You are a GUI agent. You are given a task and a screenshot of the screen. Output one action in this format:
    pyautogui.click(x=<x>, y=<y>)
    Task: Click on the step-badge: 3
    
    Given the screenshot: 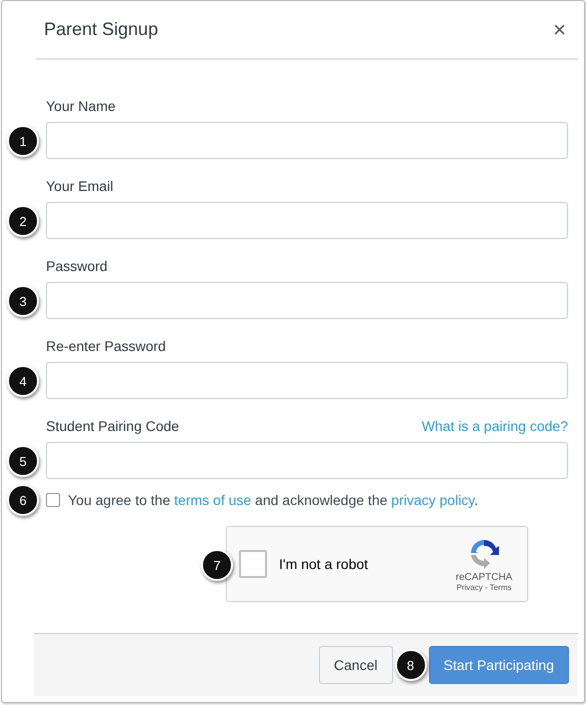 What is the action you would take?
    pyautogui.click(x=23, y=301)
    